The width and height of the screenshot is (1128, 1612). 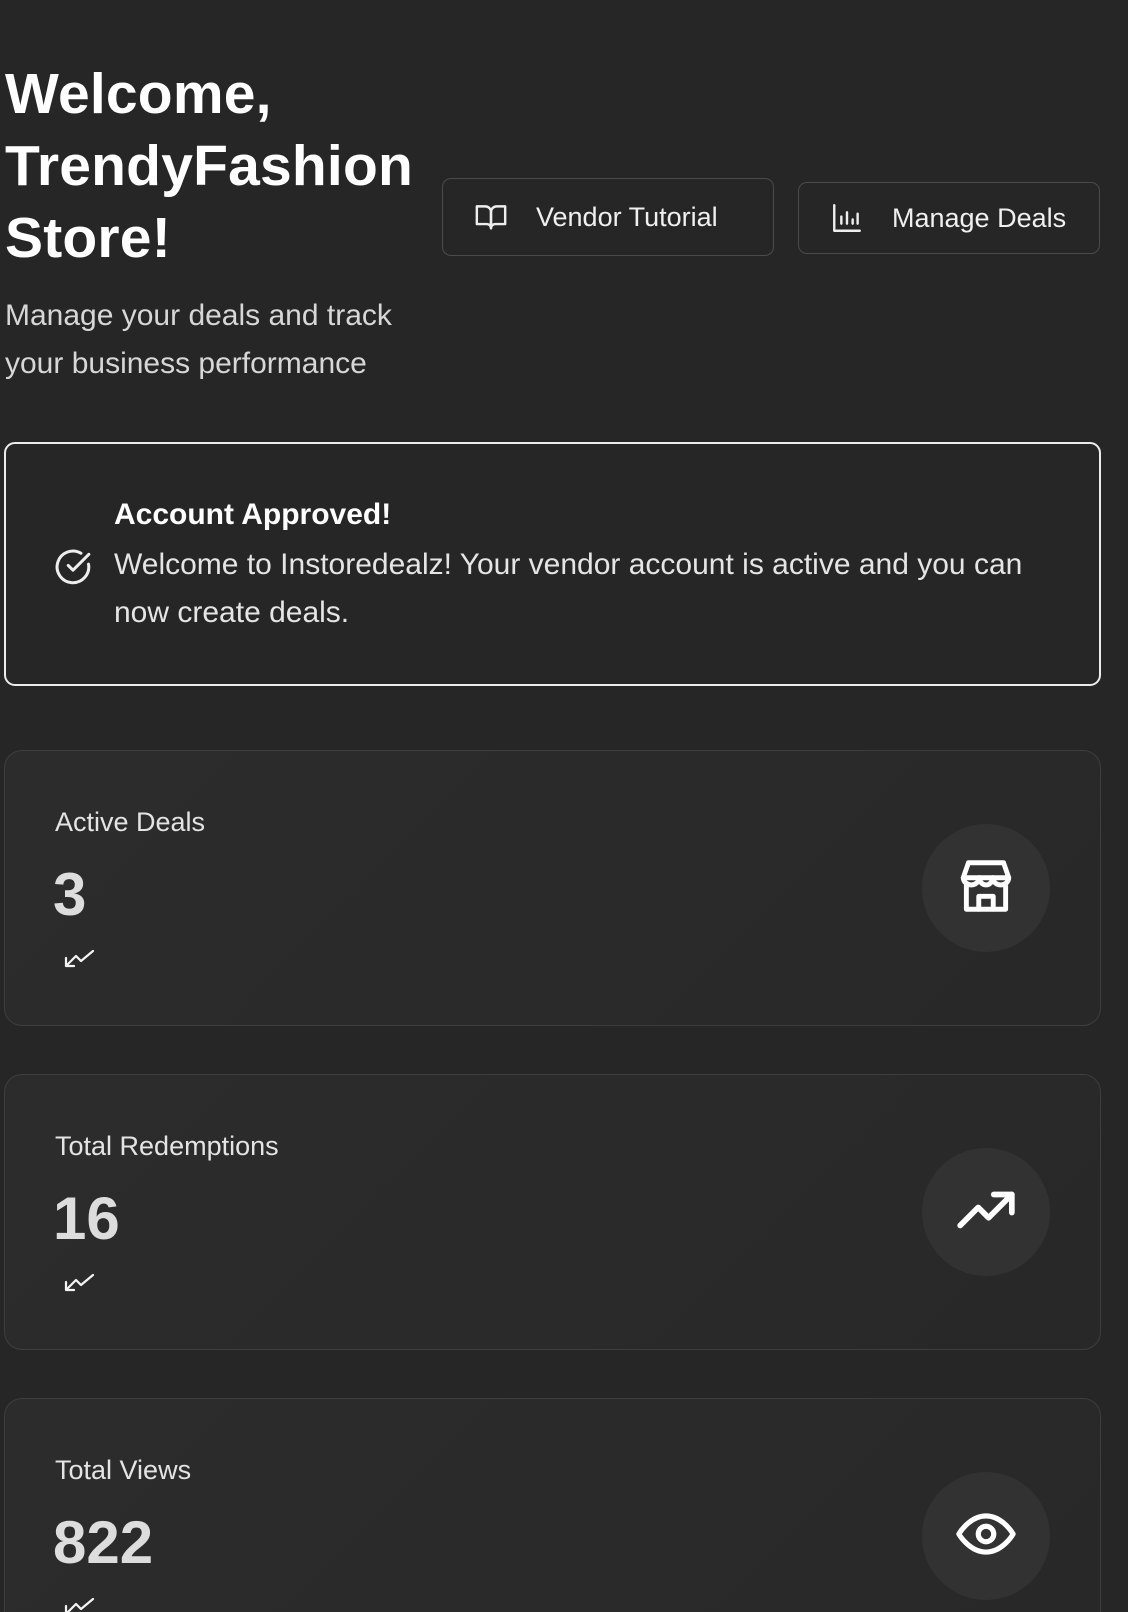 I want to click on stat-label: Total Views, so click(x=123, y=1470).